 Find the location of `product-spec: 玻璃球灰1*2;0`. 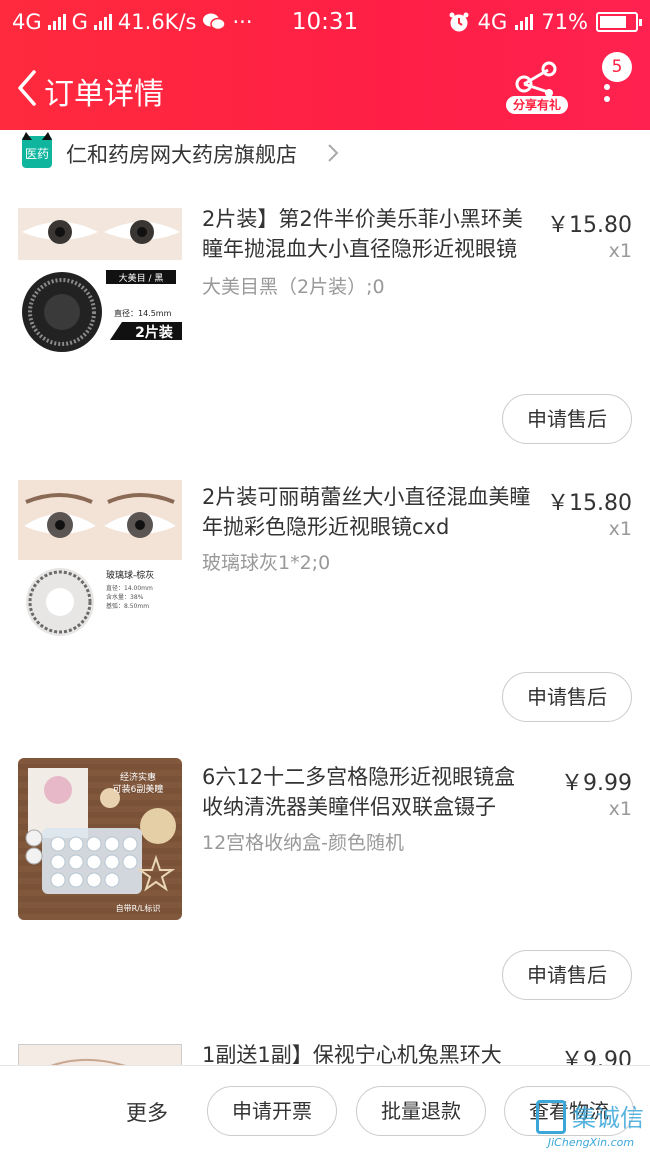

product-spec: 玻璃球灰1*2;0 is located at coordinates (266, 563).